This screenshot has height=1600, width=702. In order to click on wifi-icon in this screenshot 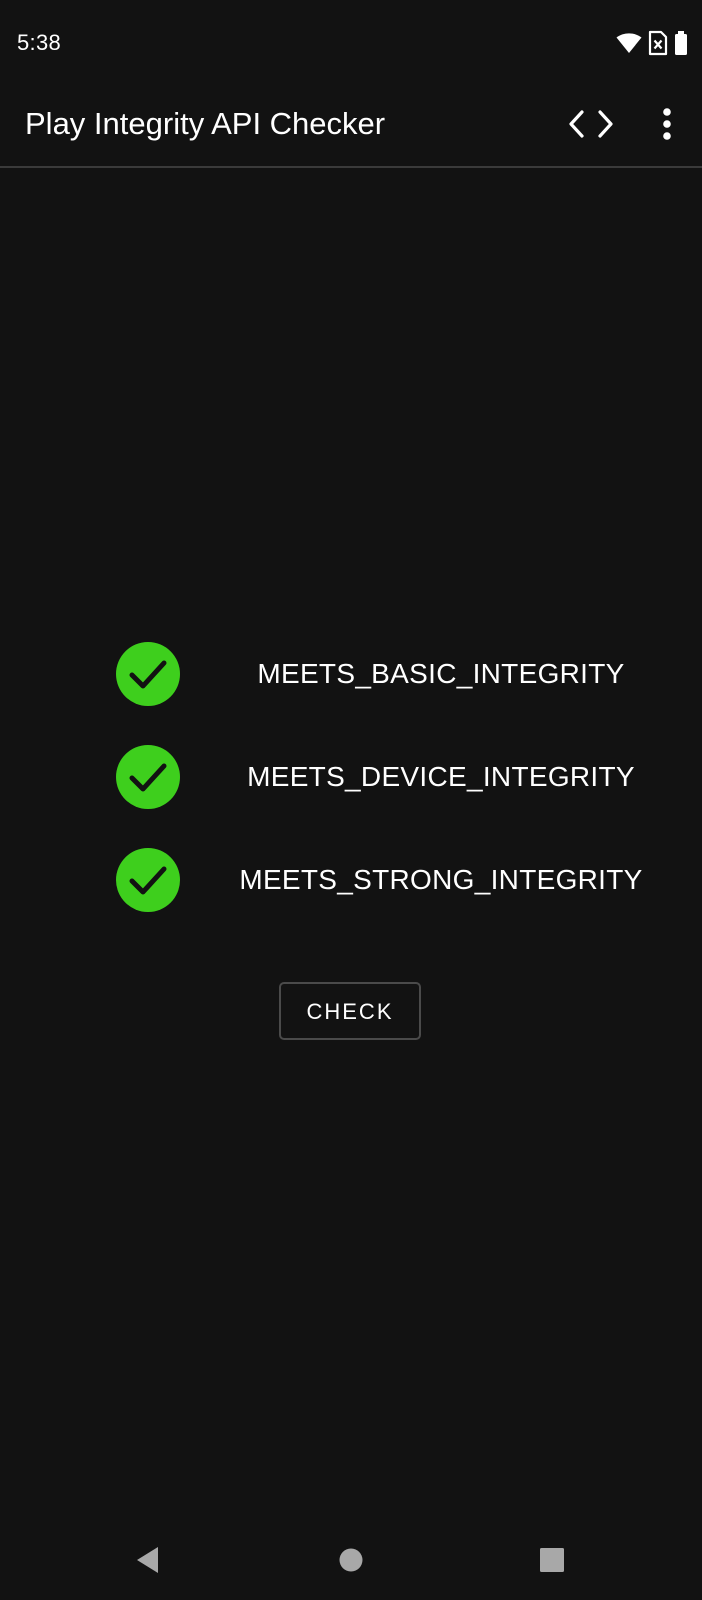, I will do `click(629, 43)`.